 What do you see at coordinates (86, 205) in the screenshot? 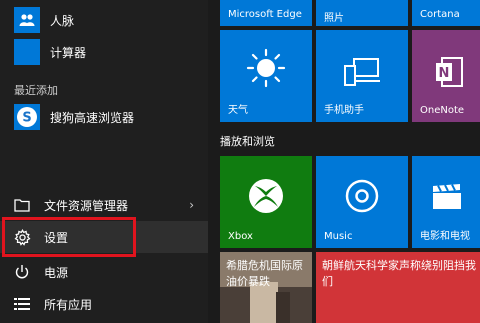
I see `menu-label-file-explorer: 文件资源管理器` at bounding box center [86, 205].